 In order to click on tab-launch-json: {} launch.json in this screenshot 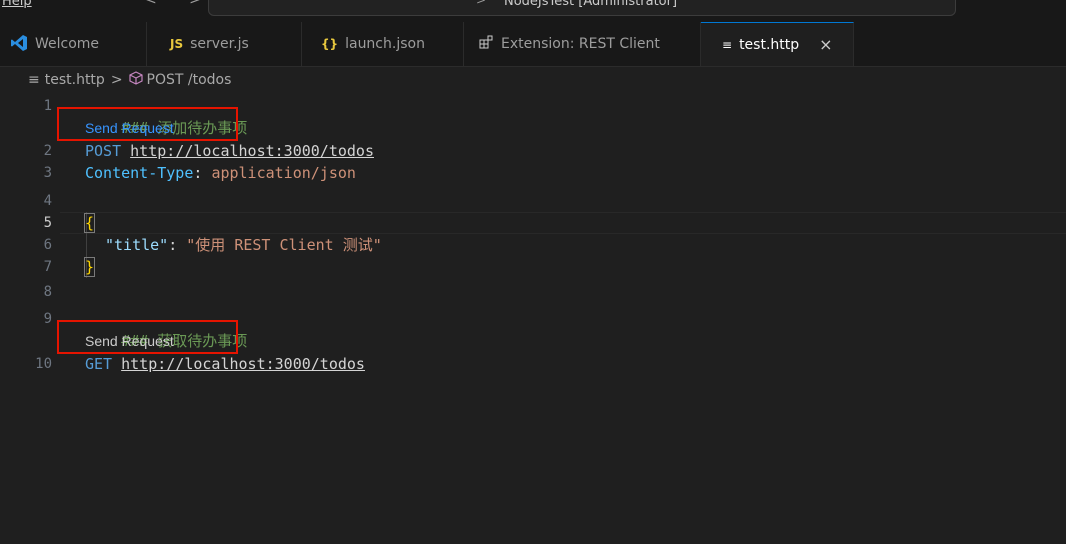, I will do `click(383, 44)`.